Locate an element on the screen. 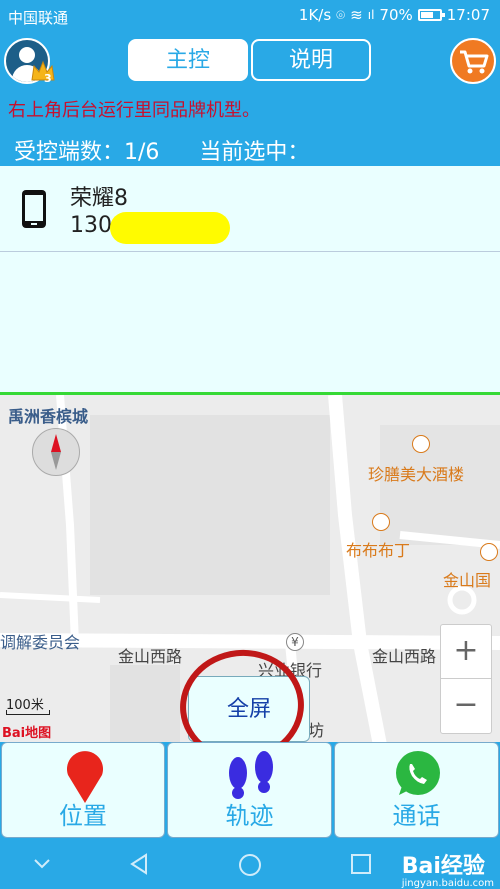 Image resolution: width=500 pixels, height=889 pixels. footprints-icon is located at coordinates (251, 775).